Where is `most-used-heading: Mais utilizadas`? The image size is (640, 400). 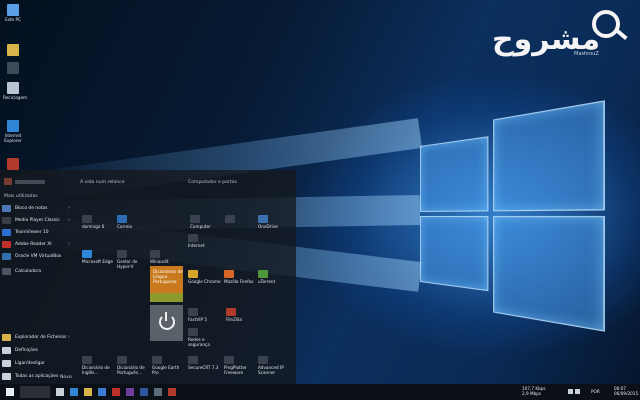
most-used-heading: Mais utilizadas is located at coordinates (21, 196).